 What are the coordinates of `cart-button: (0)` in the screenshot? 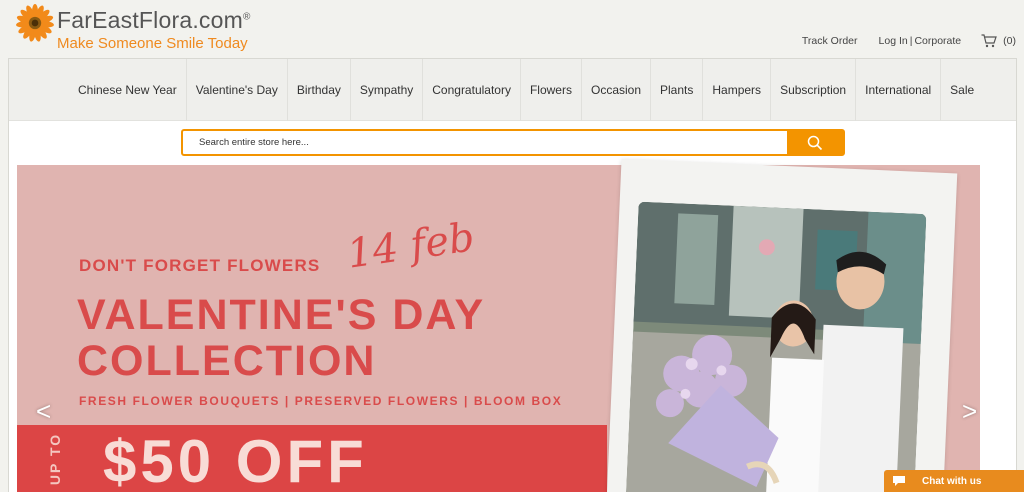 It's located at (998, 41).